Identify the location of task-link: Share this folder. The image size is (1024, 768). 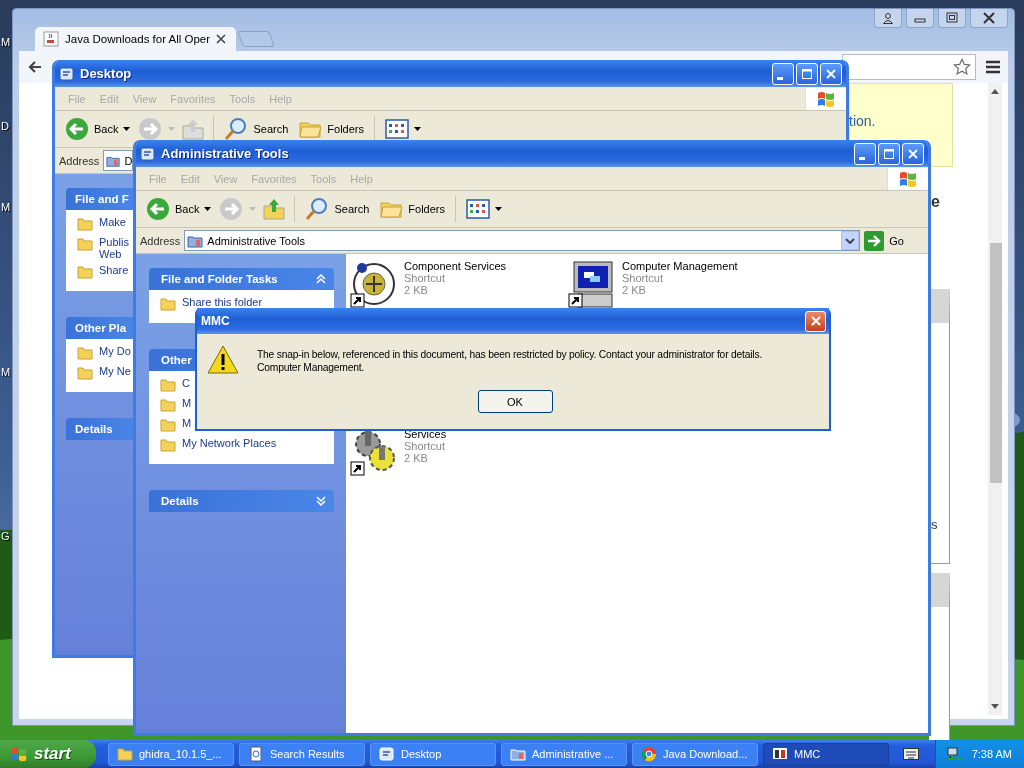
(222, 302).